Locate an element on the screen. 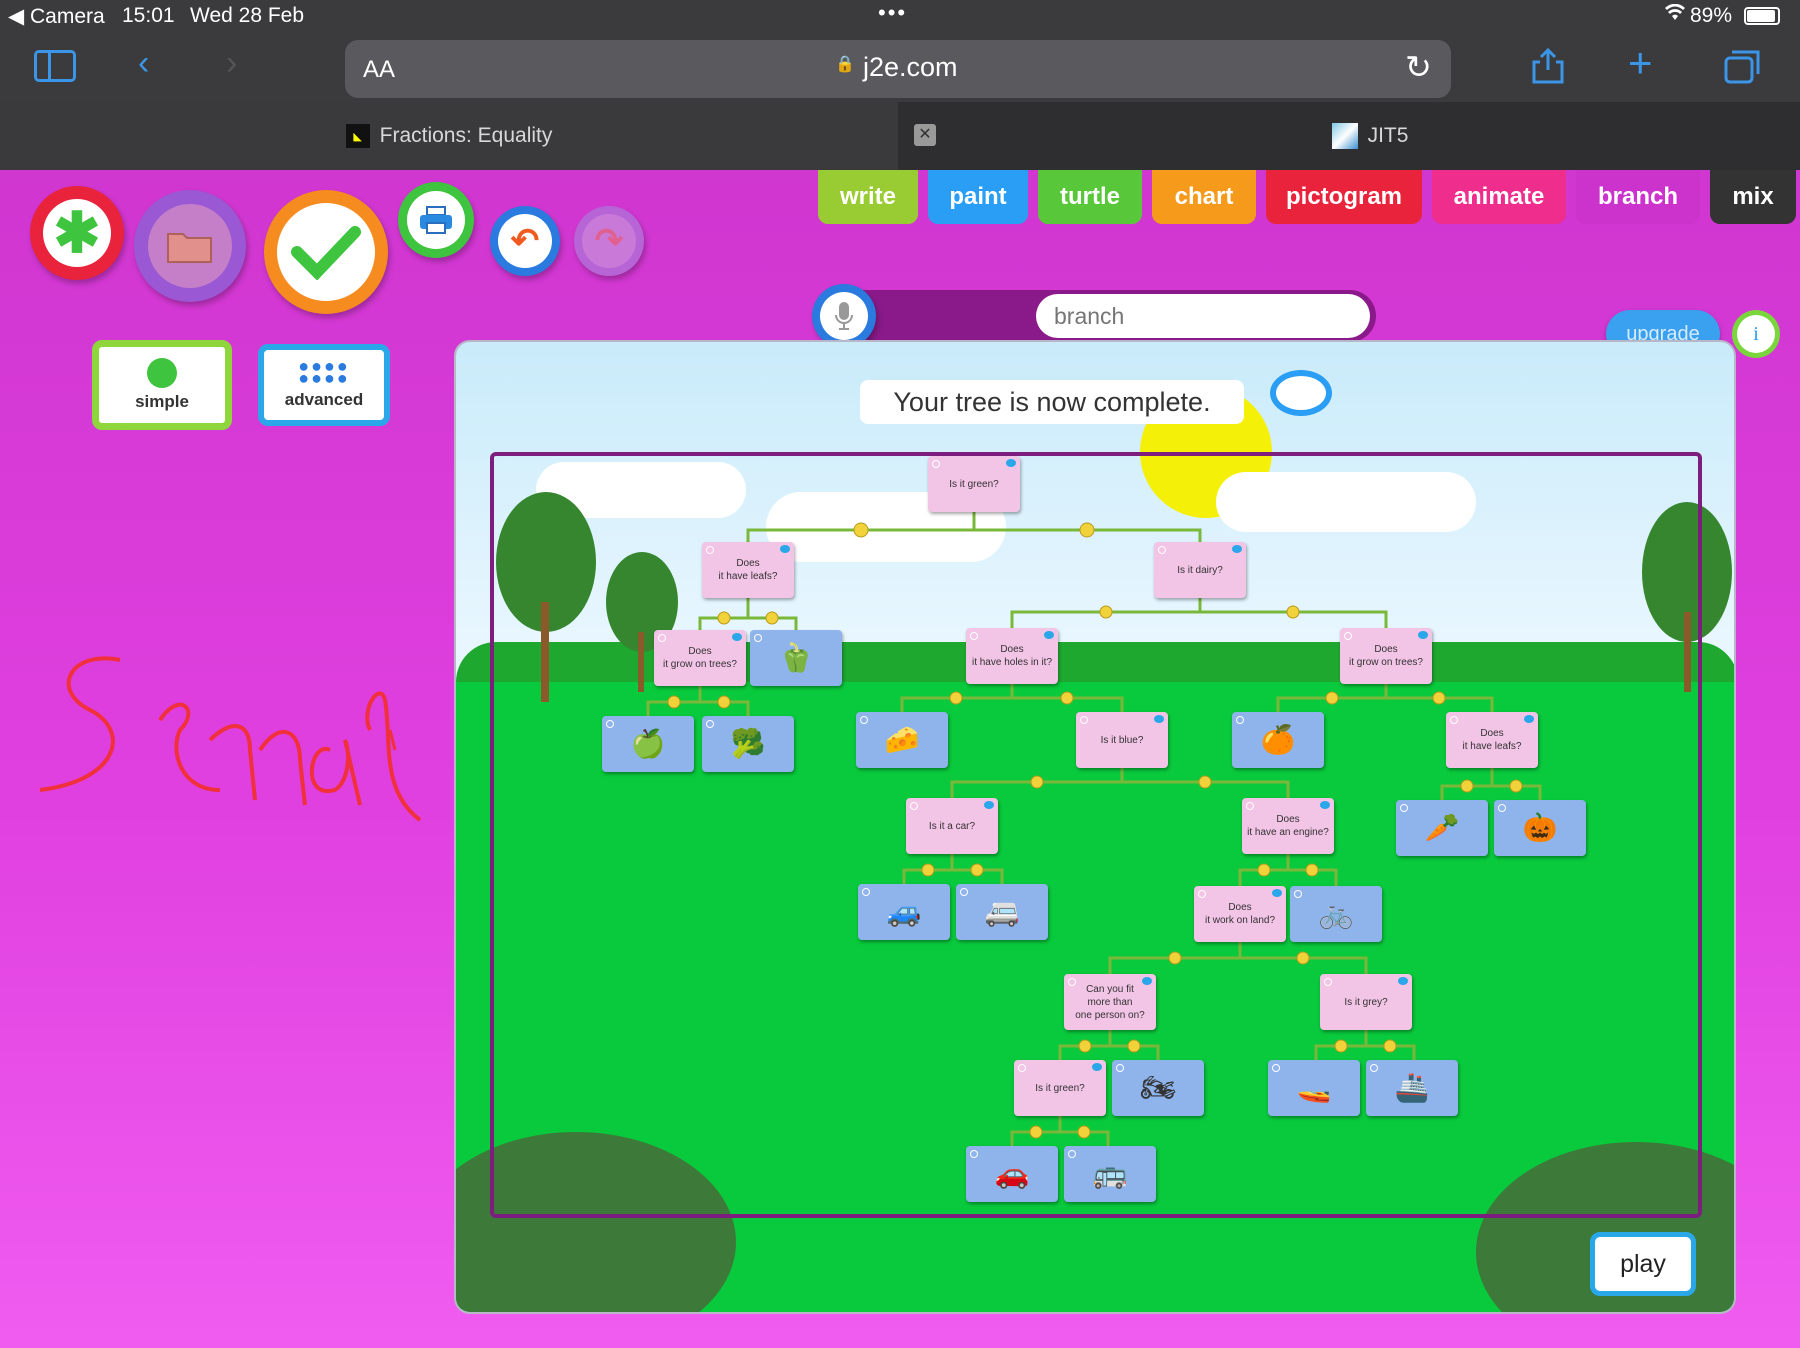 The height and width of the screenshot is (1348, 1800). boat-icon: 🚤 is located at coordinates (1314, 1087).